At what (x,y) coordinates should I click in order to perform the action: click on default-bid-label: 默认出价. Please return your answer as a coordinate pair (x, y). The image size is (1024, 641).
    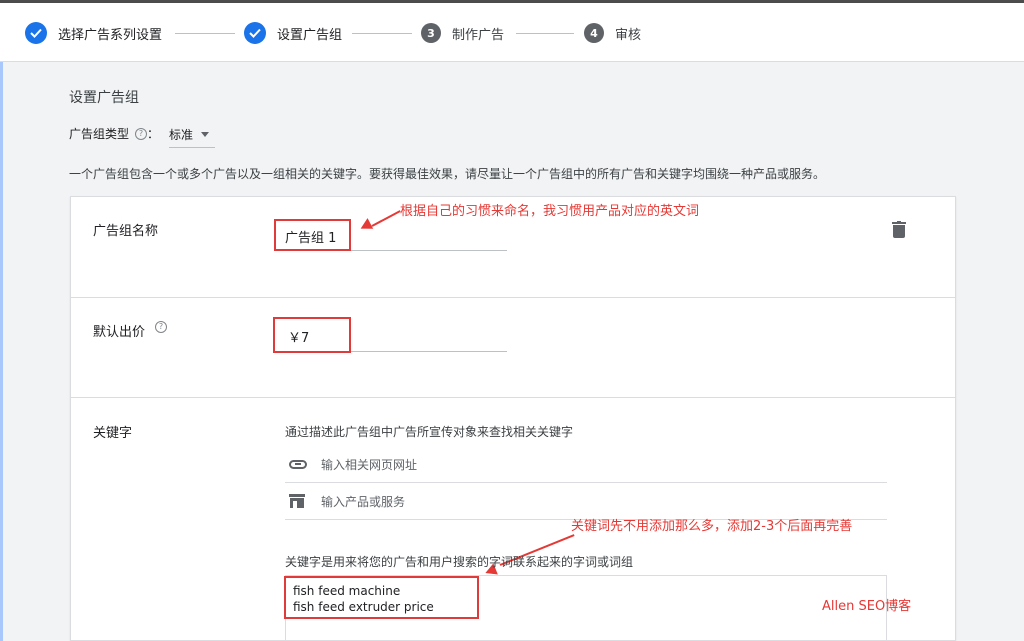
    Looking at the image, I should click on (119, 330).